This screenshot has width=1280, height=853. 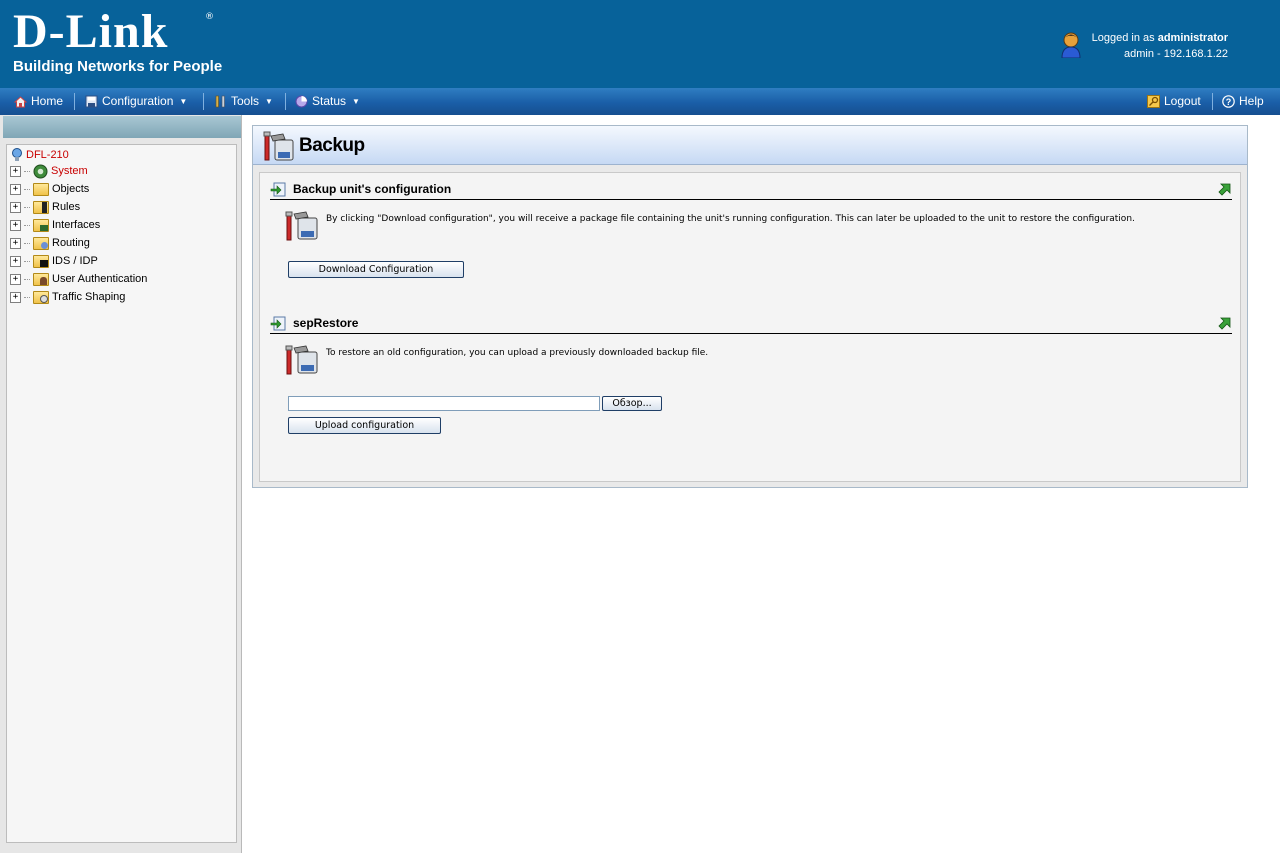 I want to click on menu-status: Status ▼, so click(x=327, y=101).